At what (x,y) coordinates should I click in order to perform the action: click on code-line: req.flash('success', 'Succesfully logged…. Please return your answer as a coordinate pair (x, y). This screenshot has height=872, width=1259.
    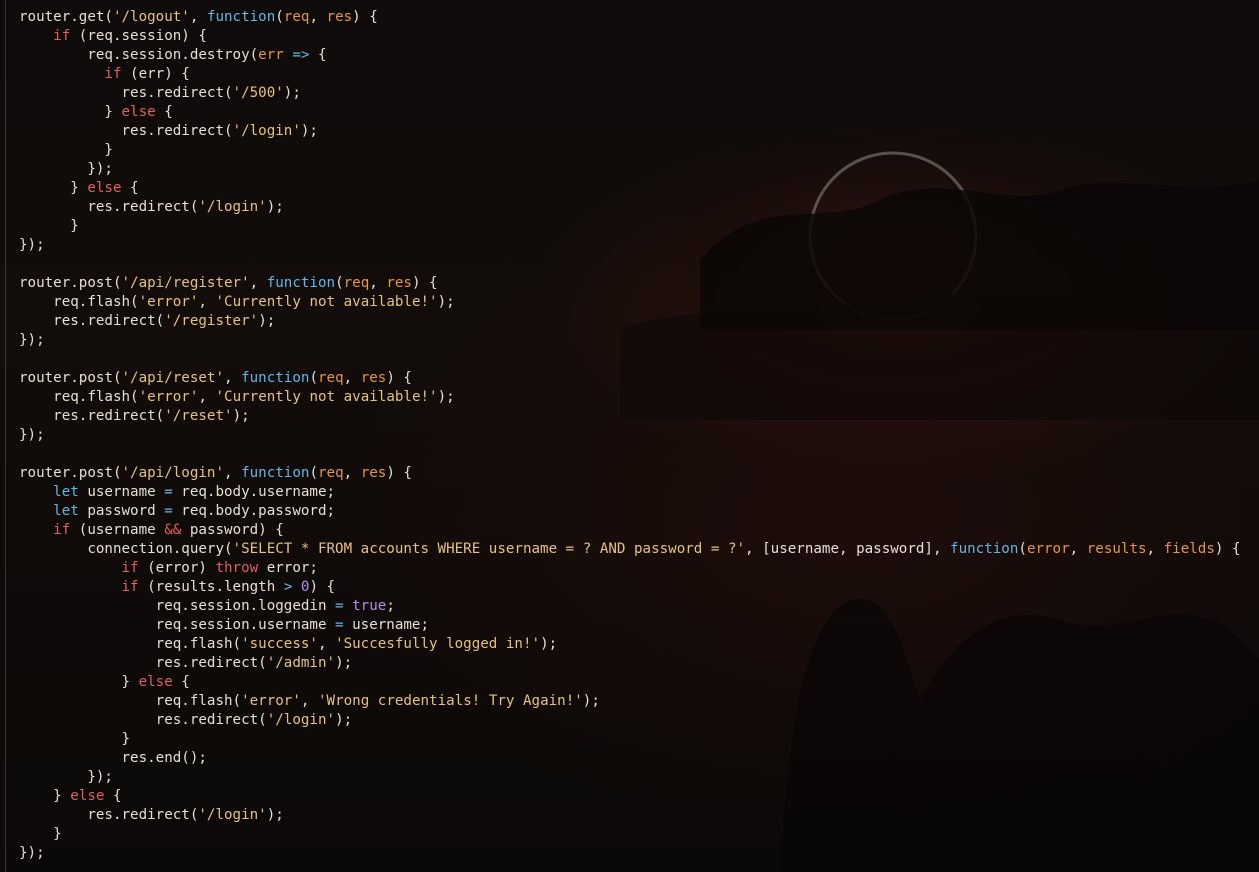
    Looking at the image, I should click on (630, 644).